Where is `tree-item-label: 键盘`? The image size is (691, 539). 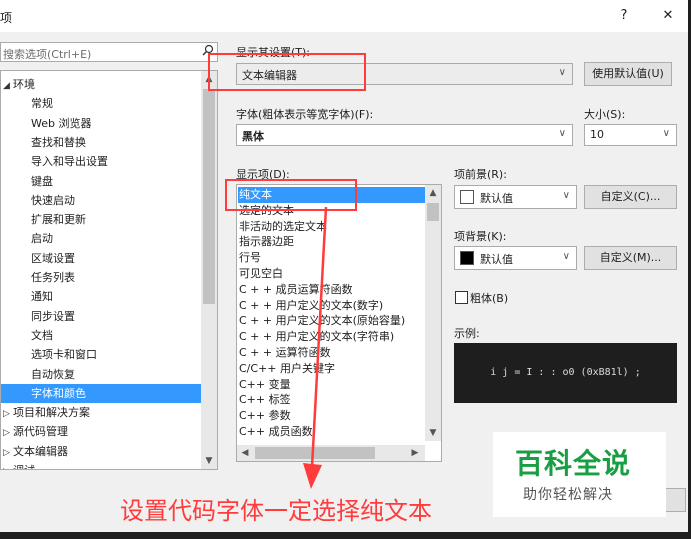
tree-item-label: 键盘 is located at coordinates (42, 181).